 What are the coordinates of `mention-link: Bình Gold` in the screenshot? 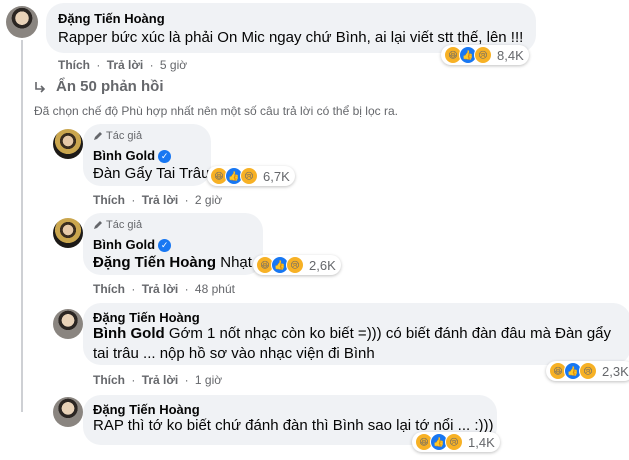 It's located at (129, 333).